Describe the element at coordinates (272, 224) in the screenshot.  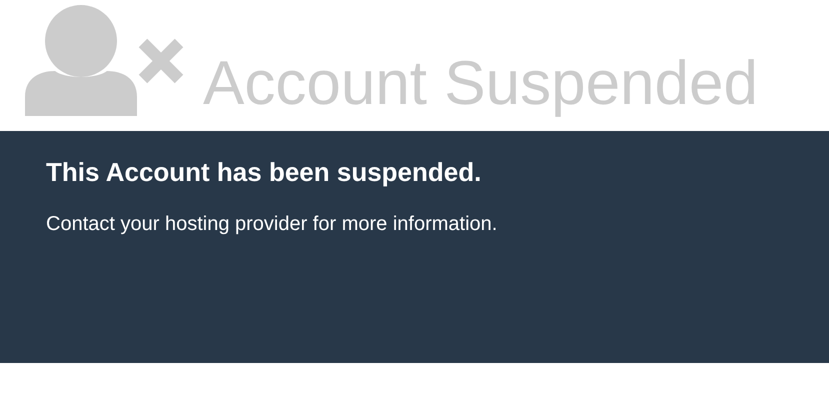
I see `message-text: Contact your hosting provider for more information.` at that location.